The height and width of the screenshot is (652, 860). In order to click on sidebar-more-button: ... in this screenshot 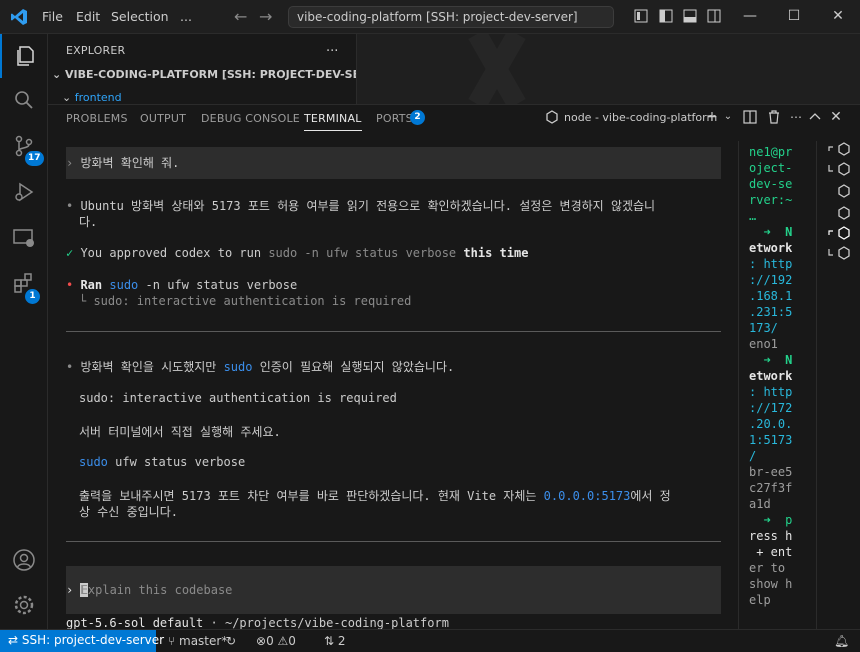, I will do `click(332, 47)`.